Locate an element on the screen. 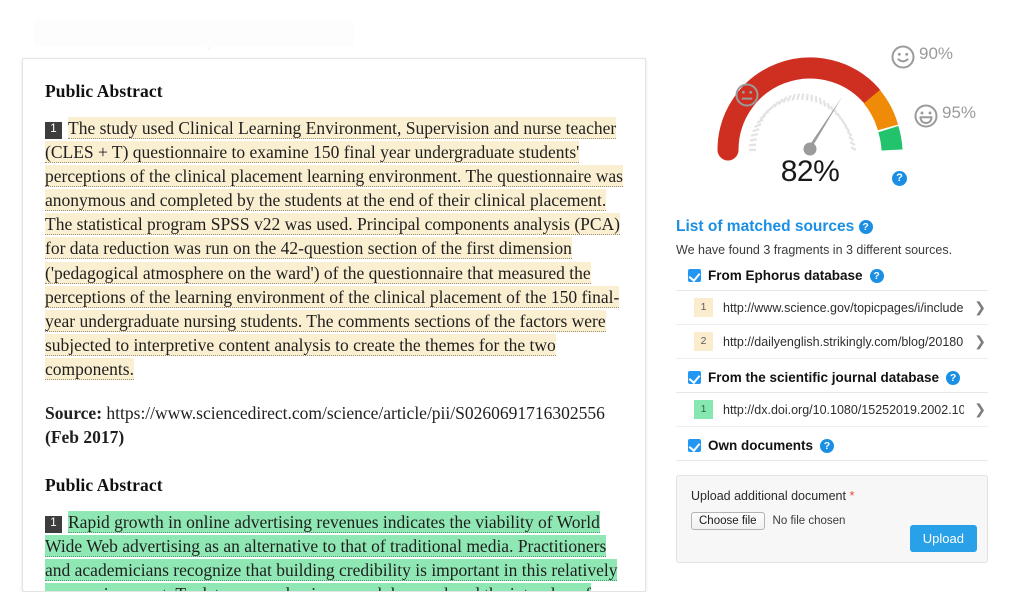 The width and height of the screenshot is (1024, 592). upload-label: Upload additional document * is located at coordinates (833, 495).